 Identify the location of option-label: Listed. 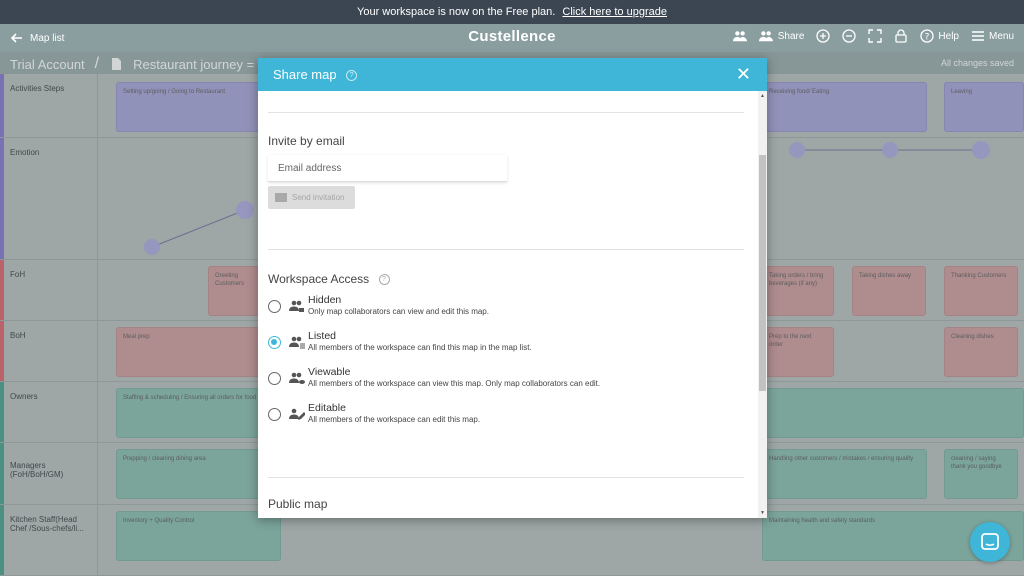
(322, 336).